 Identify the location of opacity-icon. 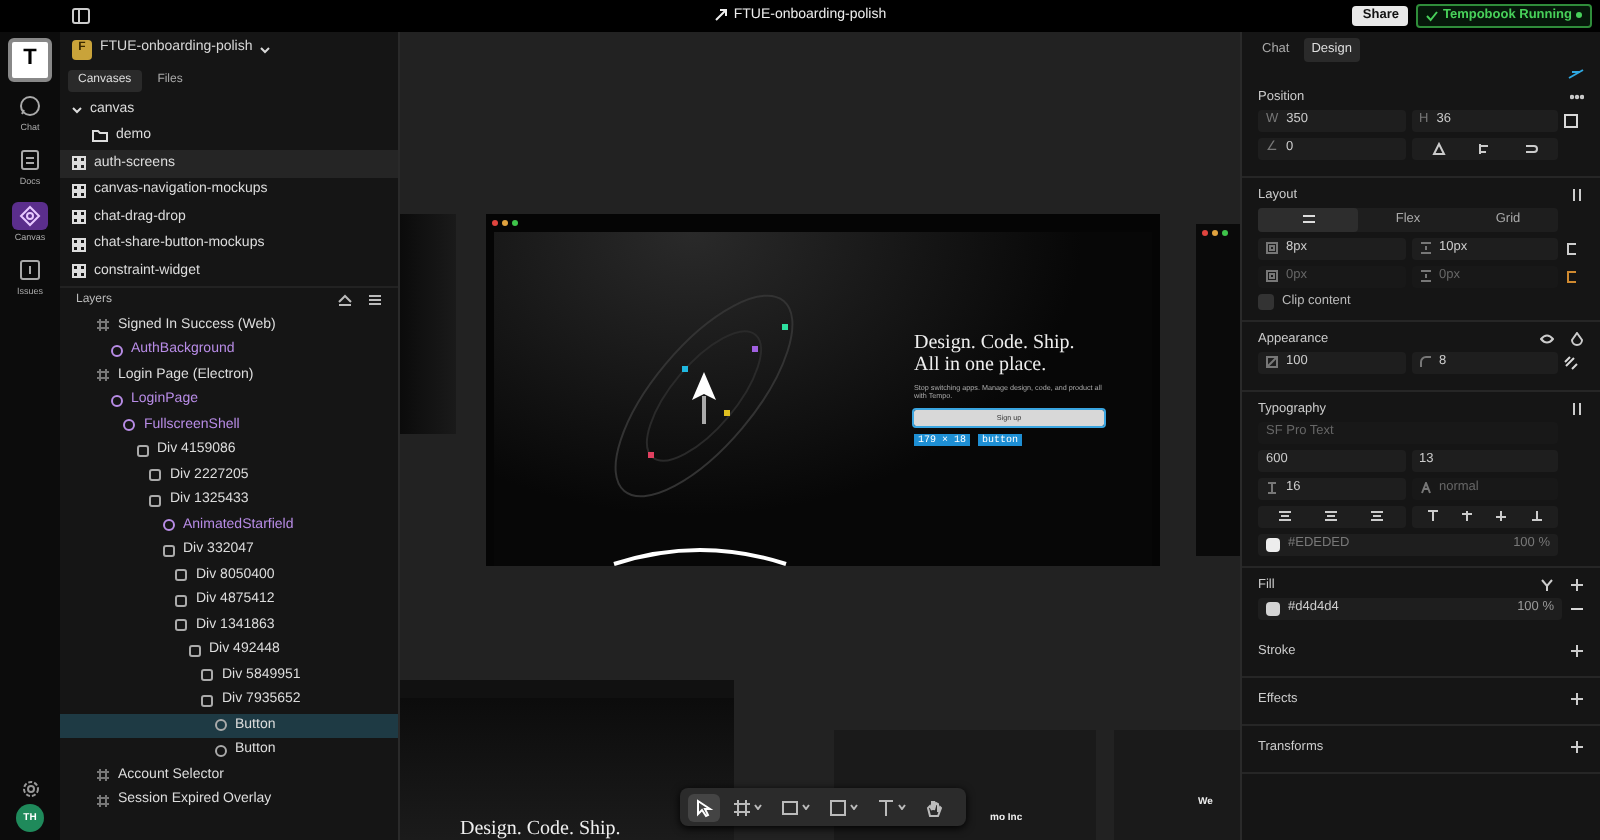
(1272, 362).